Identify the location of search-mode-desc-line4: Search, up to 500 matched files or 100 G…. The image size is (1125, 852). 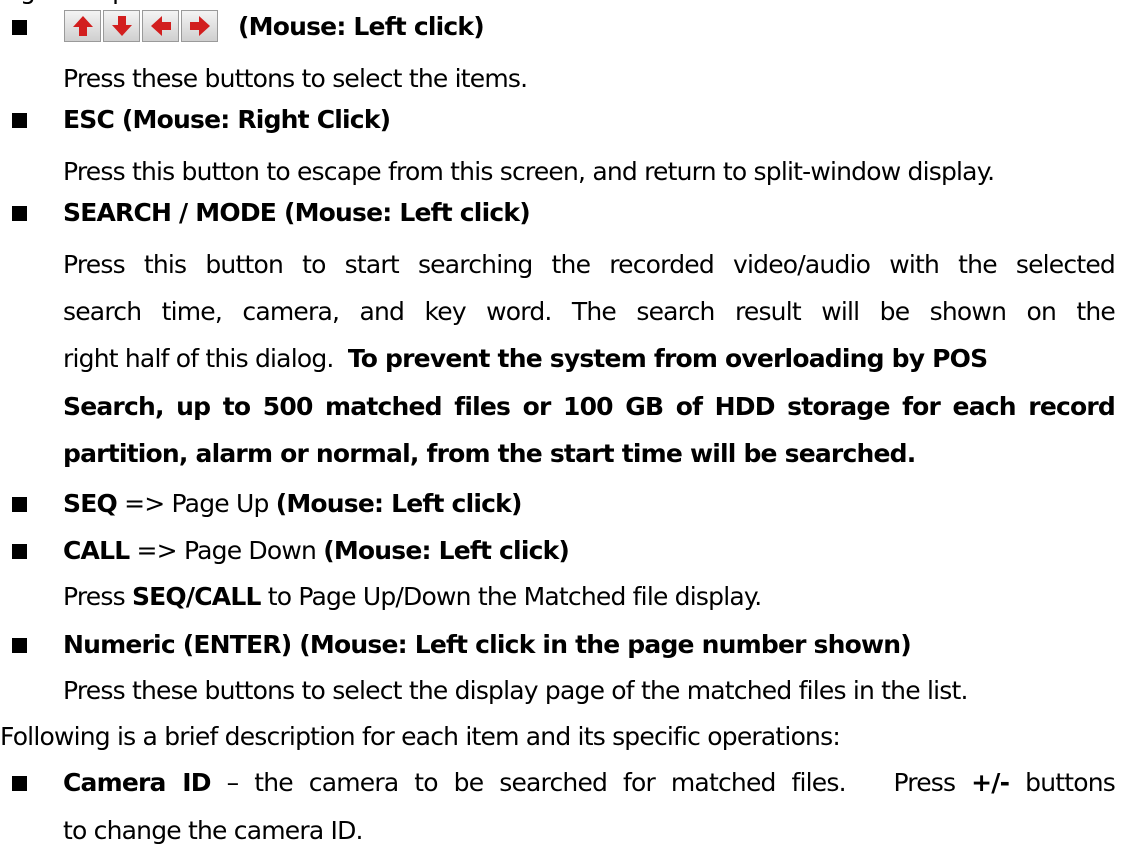
(589, 406).